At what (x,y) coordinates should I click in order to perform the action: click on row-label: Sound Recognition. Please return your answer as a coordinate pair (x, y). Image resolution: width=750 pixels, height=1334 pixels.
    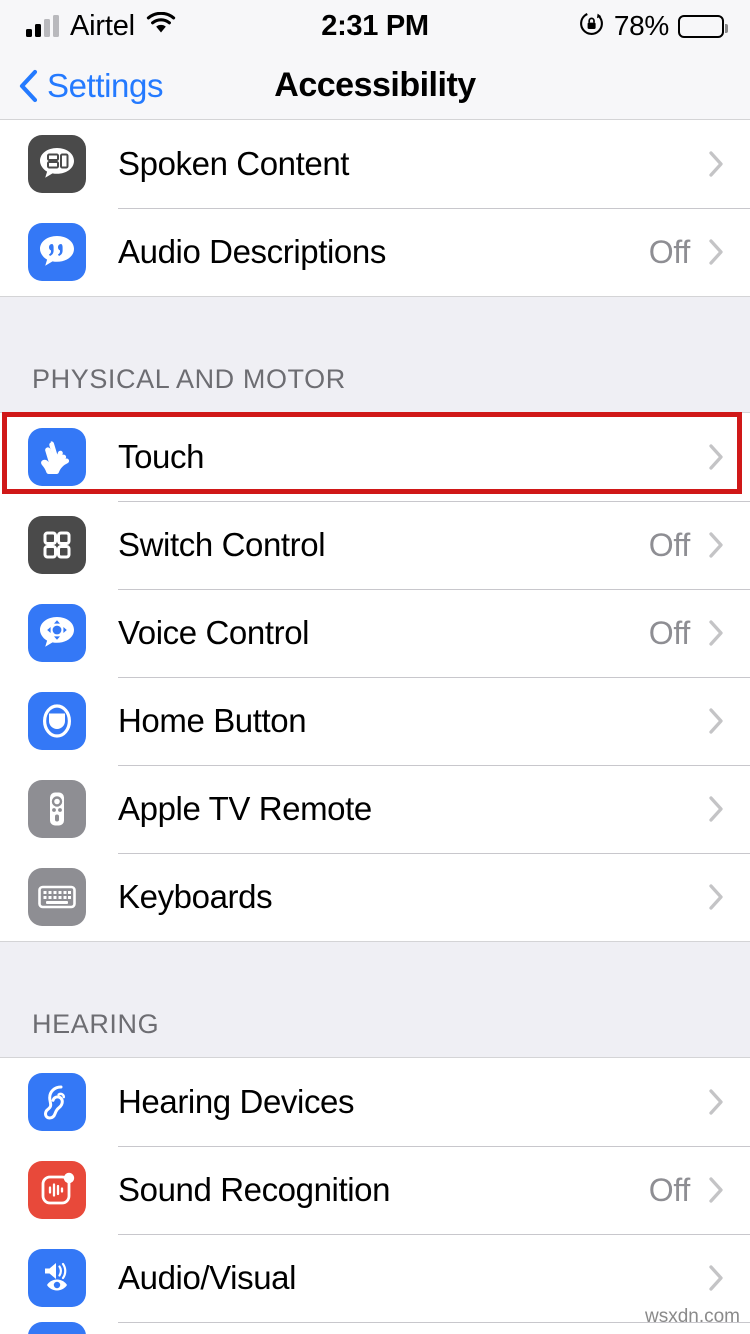
    Looking at the image, I should click on (254, 1189).